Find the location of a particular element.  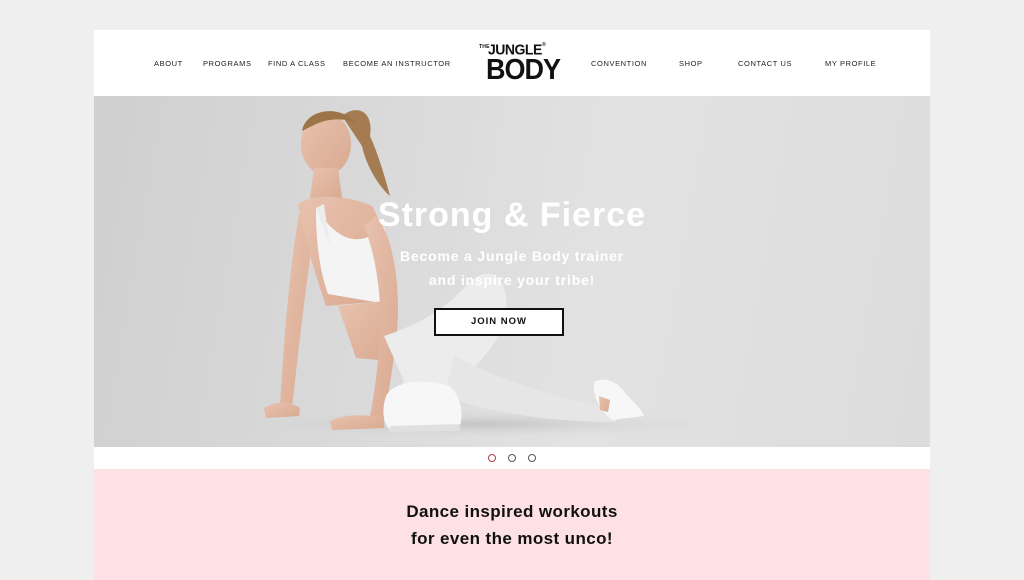

carousel-indicators is located at coordinates (512, 458).